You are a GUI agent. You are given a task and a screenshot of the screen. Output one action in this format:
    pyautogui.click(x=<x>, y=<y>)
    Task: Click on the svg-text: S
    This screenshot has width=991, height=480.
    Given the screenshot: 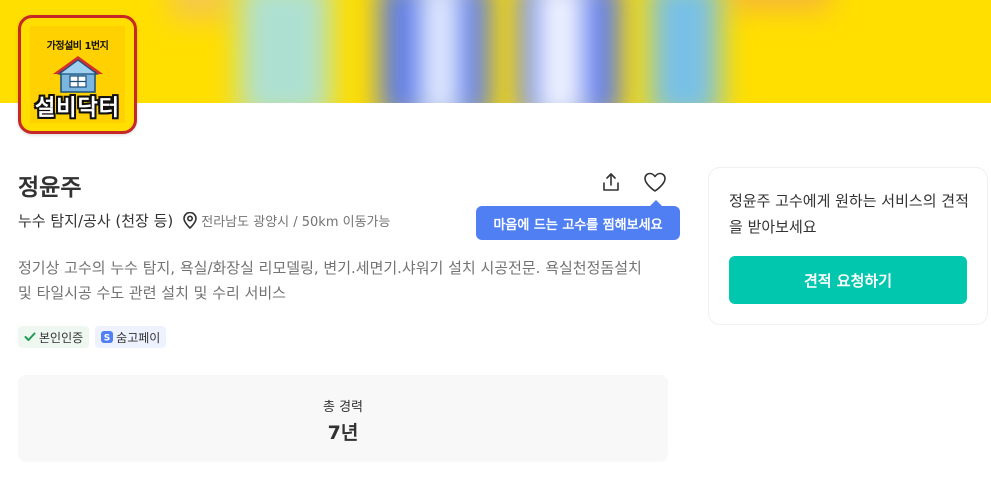 What is the action you would take?
    pyautogui.click(x=107, y=339)
    